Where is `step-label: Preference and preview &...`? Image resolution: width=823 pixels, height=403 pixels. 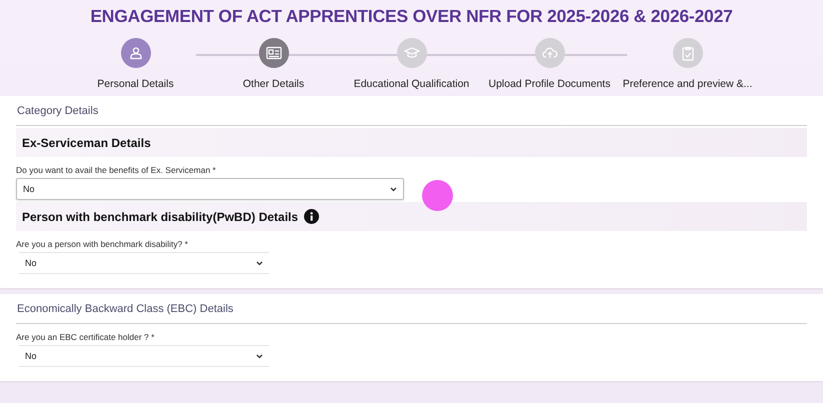 step-label: Preference and preview &... is located at coordinates (687, 84).